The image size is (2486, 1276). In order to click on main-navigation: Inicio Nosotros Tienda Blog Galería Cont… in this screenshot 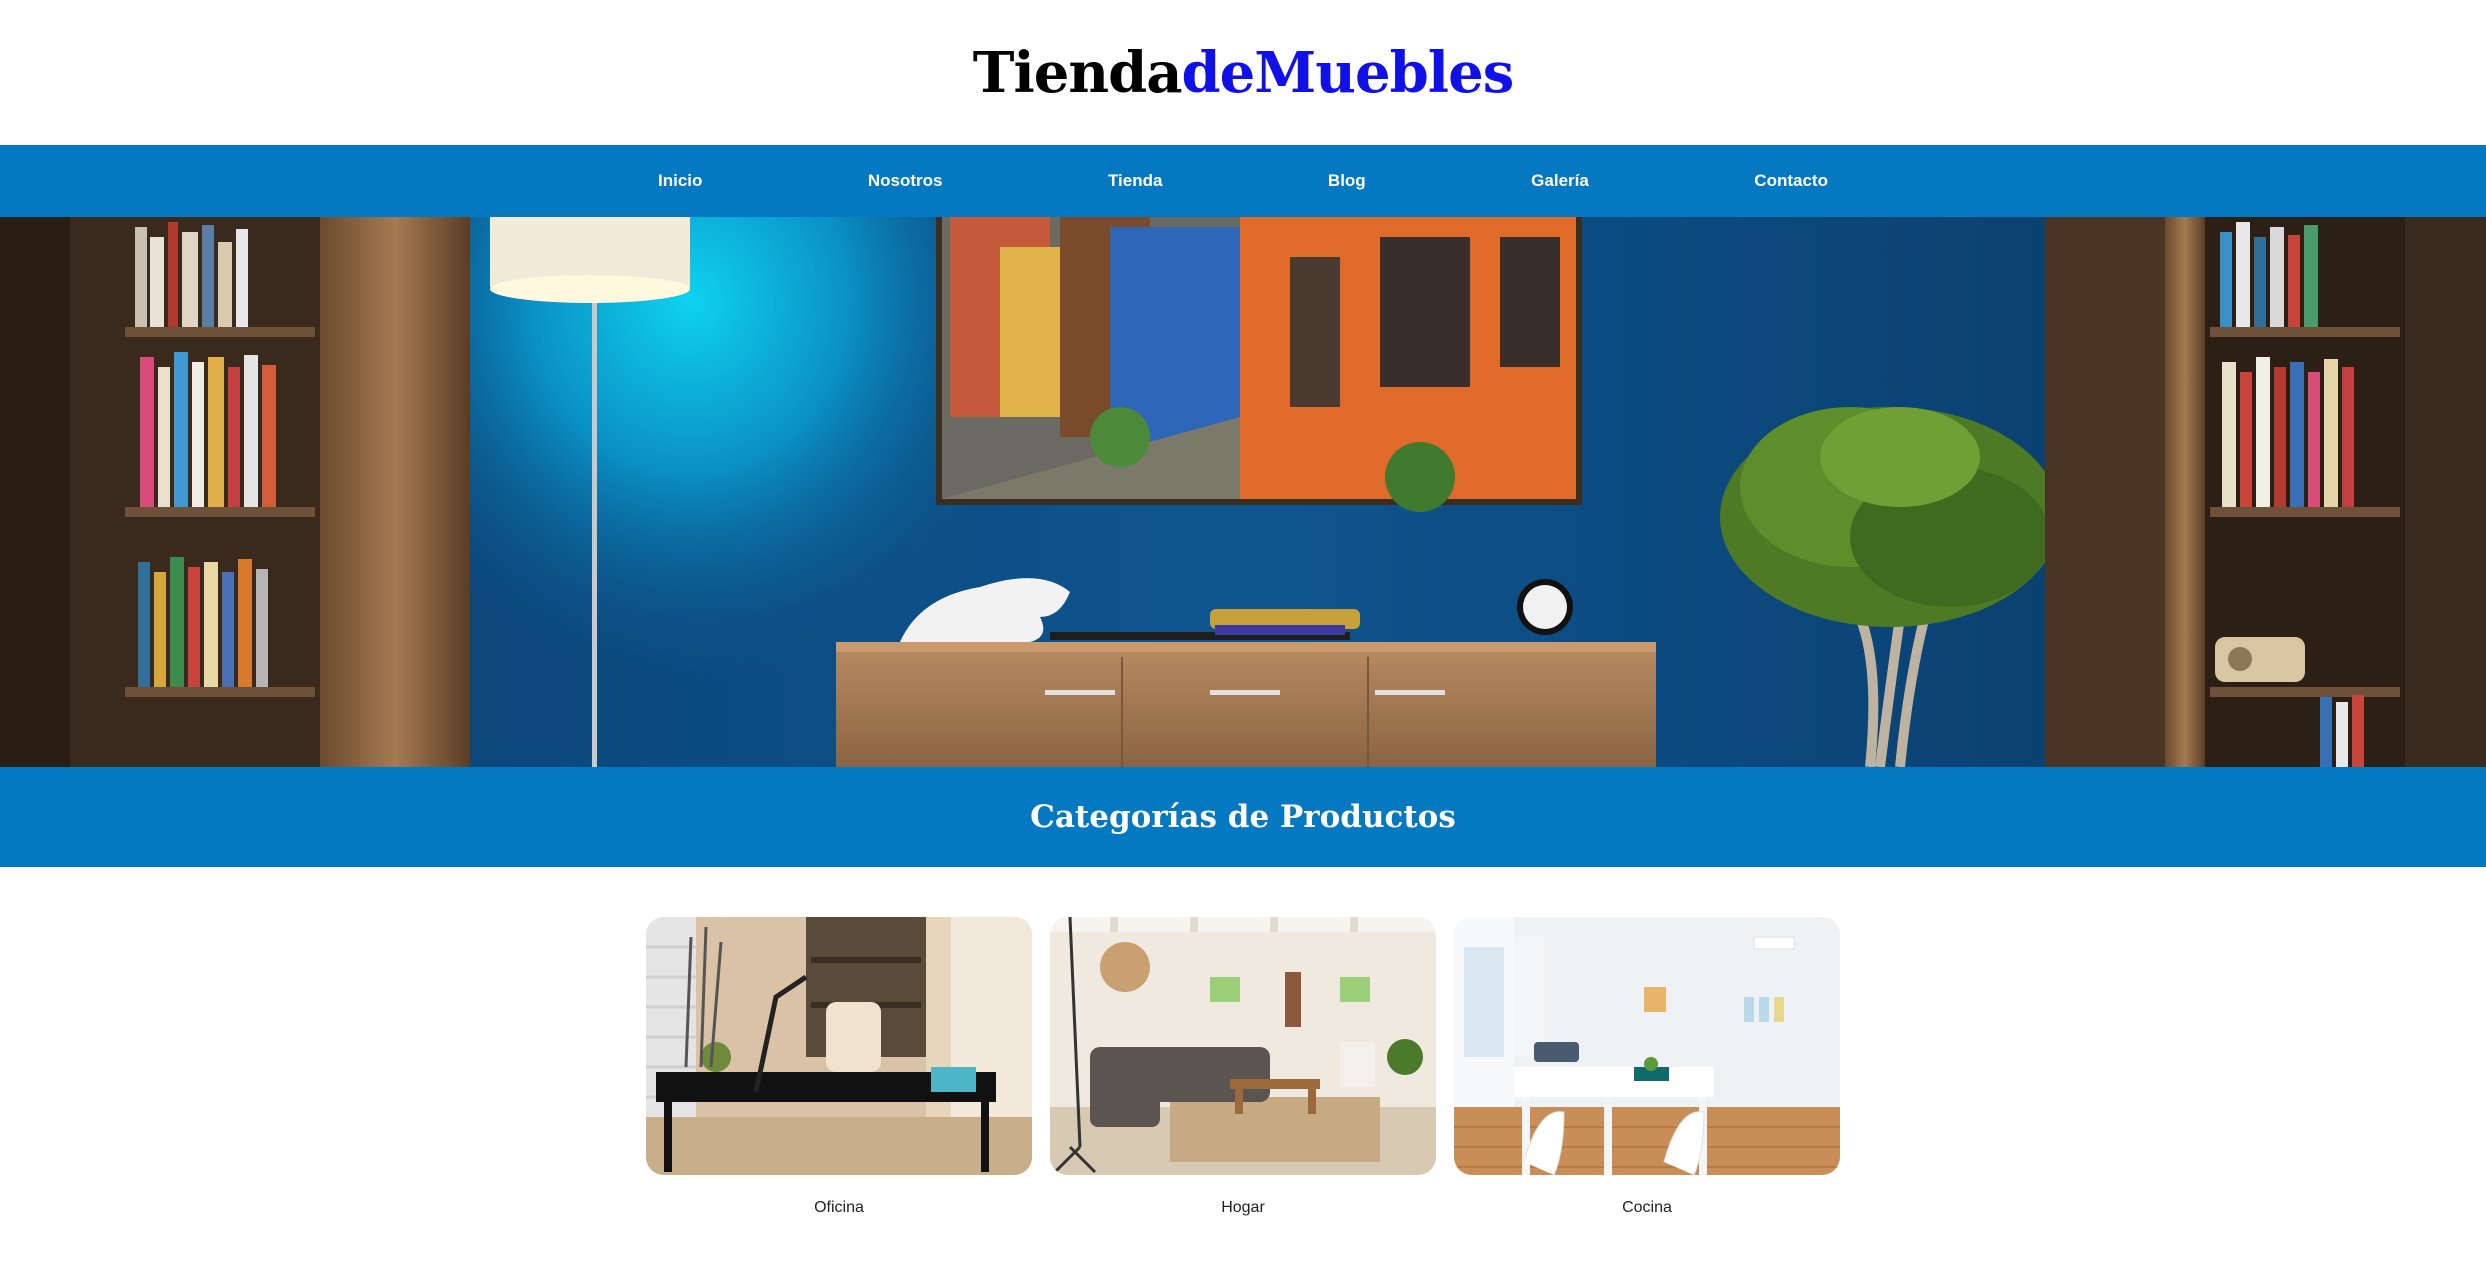, I will do `click(1243, 181)`.